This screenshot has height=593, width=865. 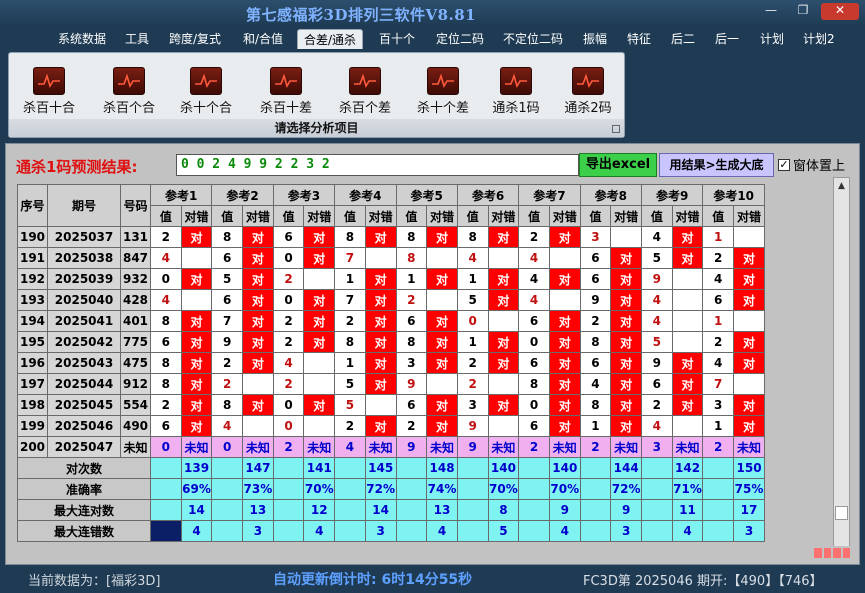 I want to click on menu-item-2: 工具, so click(x=137, y=39).